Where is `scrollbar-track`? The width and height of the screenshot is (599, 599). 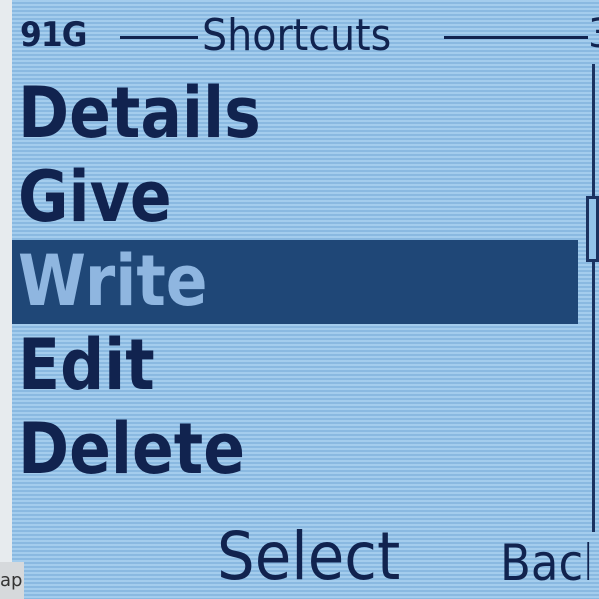
scrollbar-track is located at coordinates (593, 298).